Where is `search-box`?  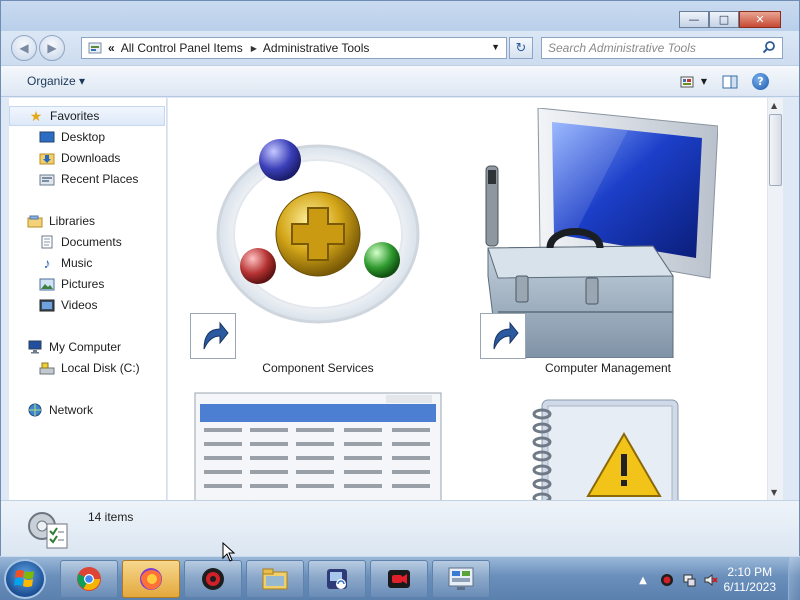 search-box is located at coordinates (662, 48).